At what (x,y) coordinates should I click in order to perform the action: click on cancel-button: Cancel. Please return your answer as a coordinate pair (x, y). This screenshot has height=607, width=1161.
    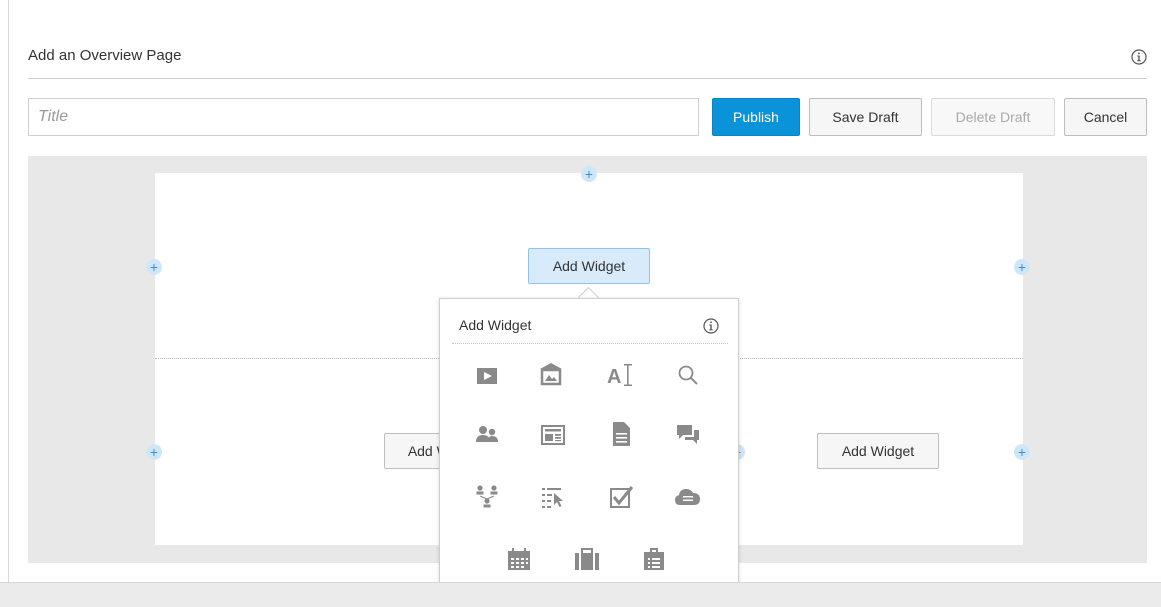
    Looking at the image, I should click on (1105, 117).